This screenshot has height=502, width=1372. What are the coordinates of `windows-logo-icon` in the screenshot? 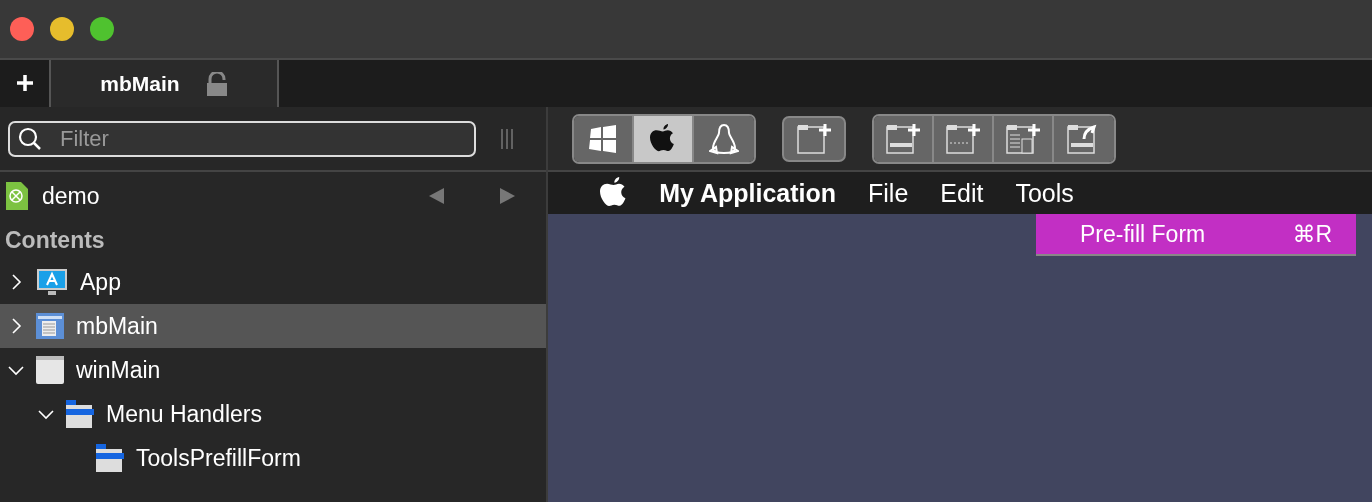 It's located at (603, 138).